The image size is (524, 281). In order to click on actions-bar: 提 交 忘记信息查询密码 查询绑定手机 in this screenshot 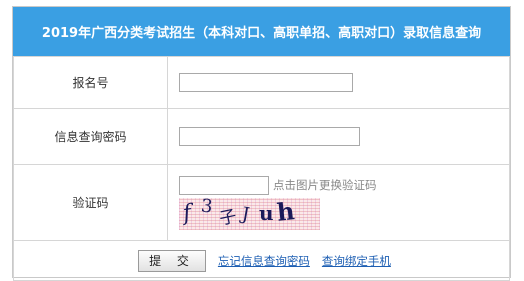, I will do `click(261, 260)`.